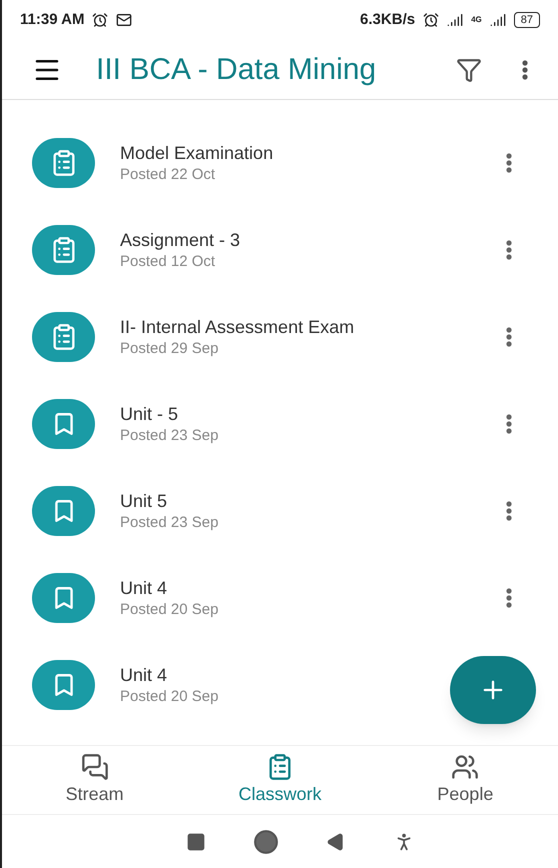 The image size is (558, 868). I want to click on classwork-item: Unit - 5 Posted 23 Sep, so click(280, 423).